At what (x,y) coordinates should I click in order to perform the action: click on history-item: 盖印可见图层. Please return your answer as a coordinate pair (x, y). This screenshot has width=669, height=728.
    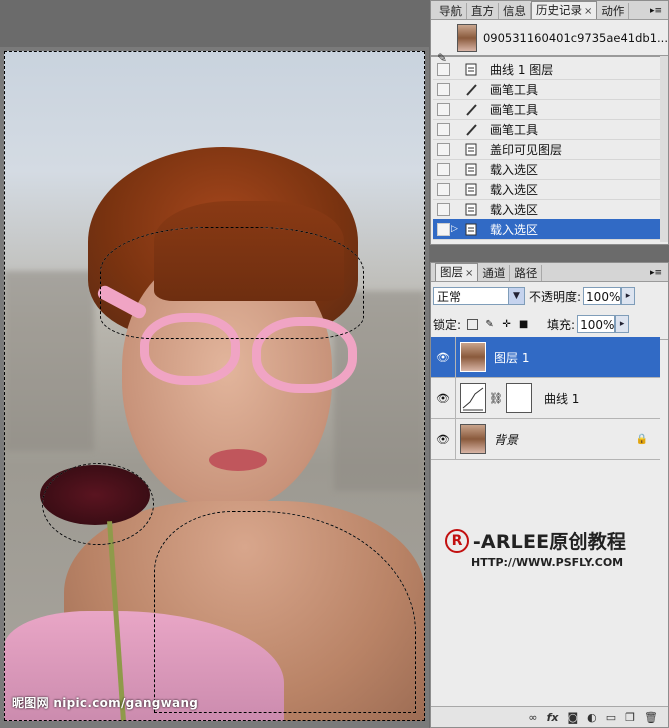
    Looking at the image, I should click on (546, 149).